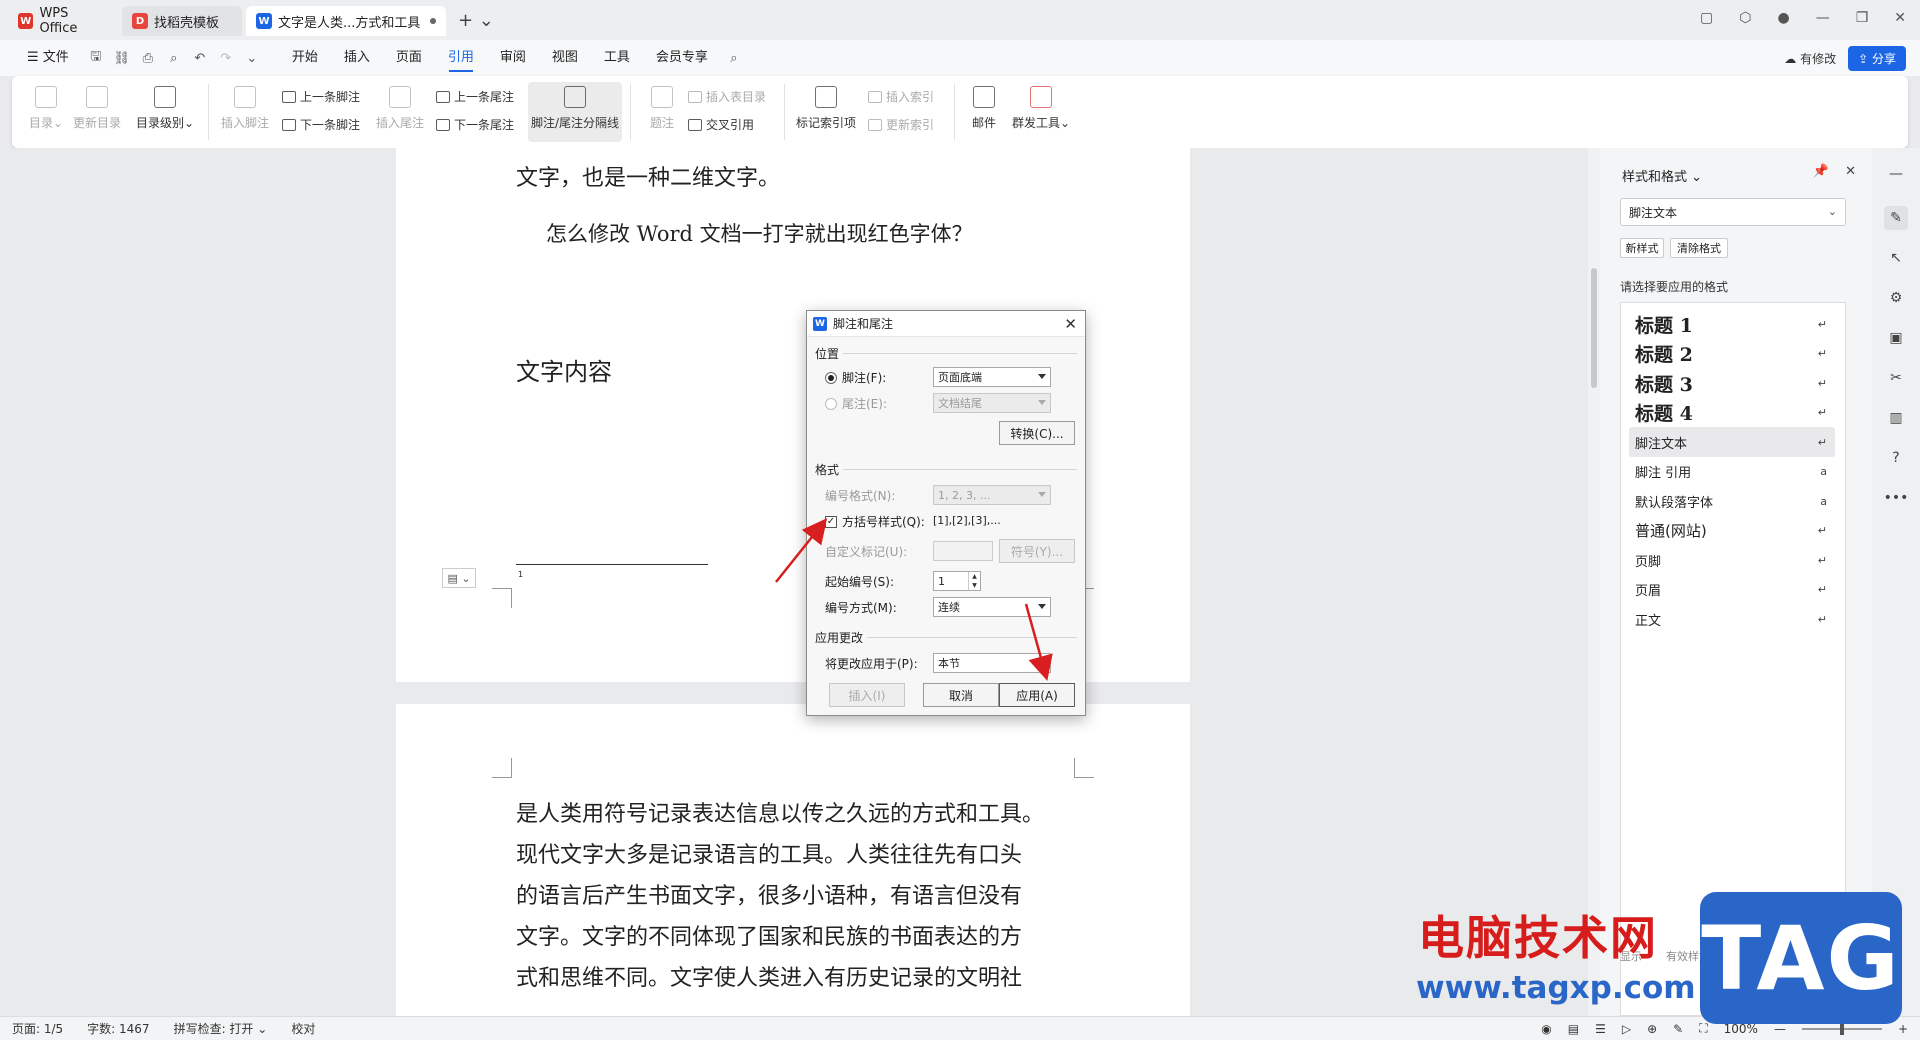 The height and width of the screenshot is (1040, 1920). I want to click on caption-button: 题注, so click(662, 108).